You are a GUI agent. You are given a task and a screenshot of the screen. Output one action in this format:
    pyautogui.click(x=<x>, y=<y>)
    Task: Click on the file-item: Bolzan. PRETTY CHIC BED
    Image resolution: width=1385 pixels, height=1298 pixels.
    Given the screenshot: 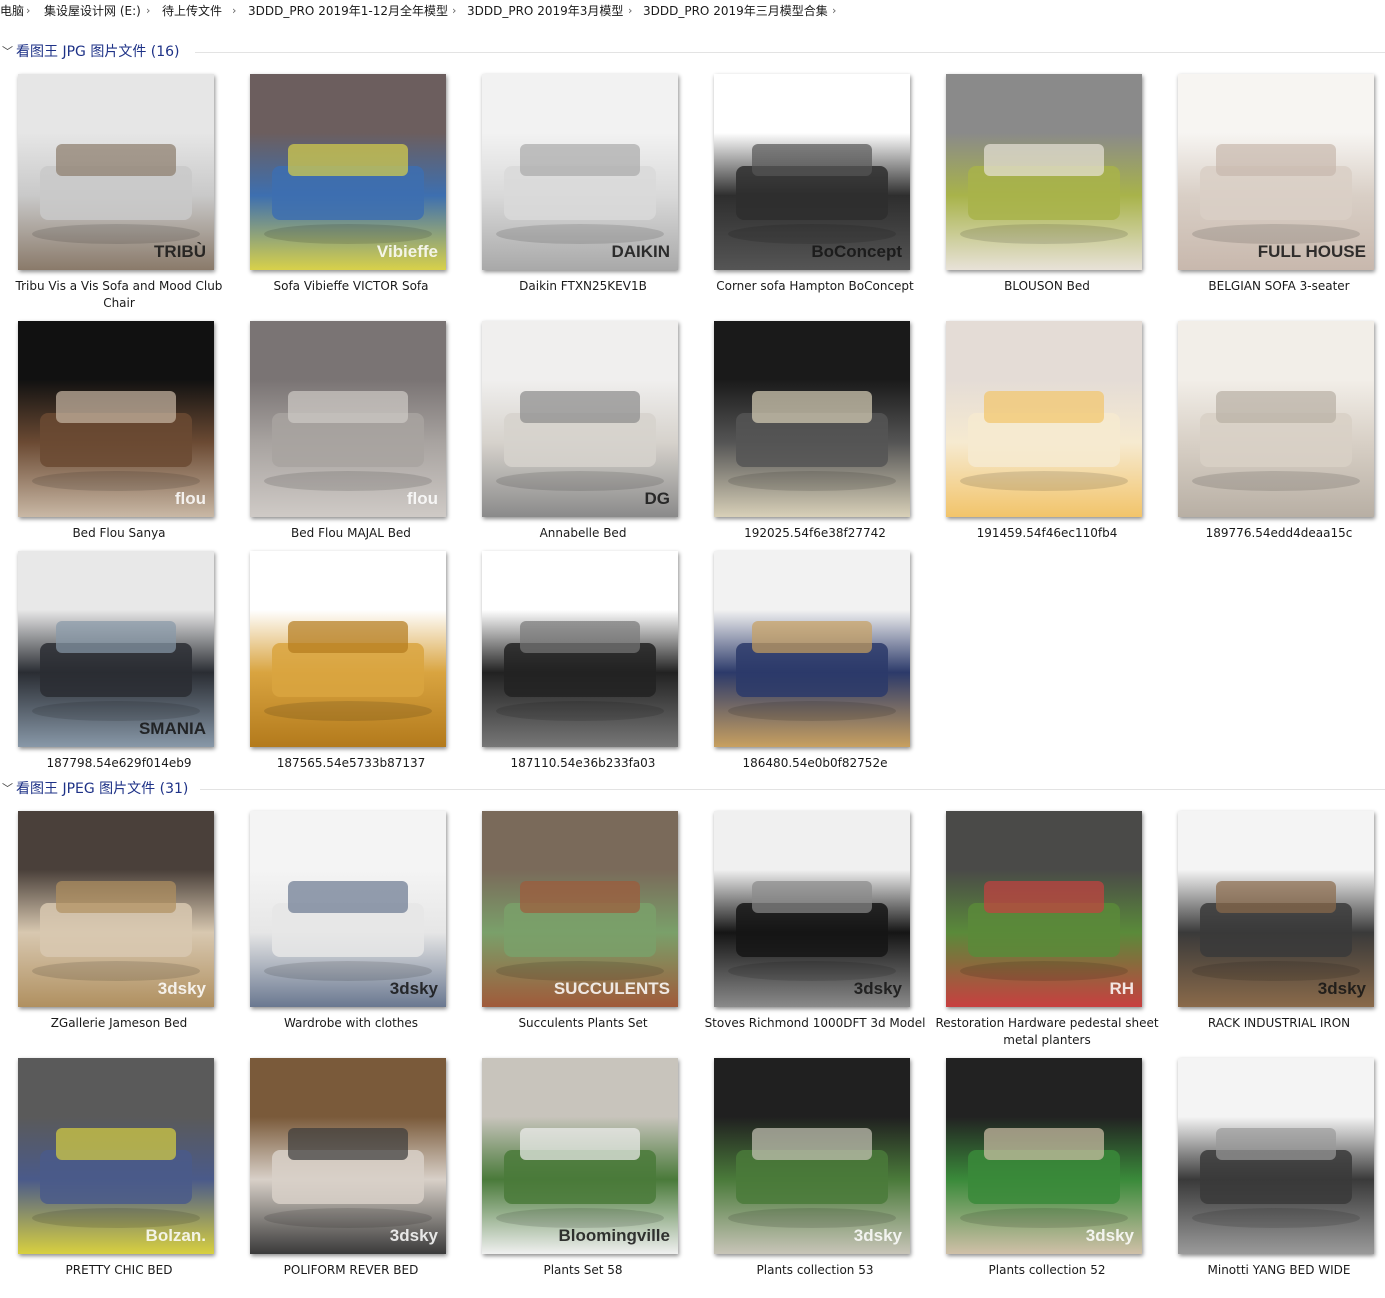 What is the action you would take?
    pyautogui.click(x=115, y=1178)
    